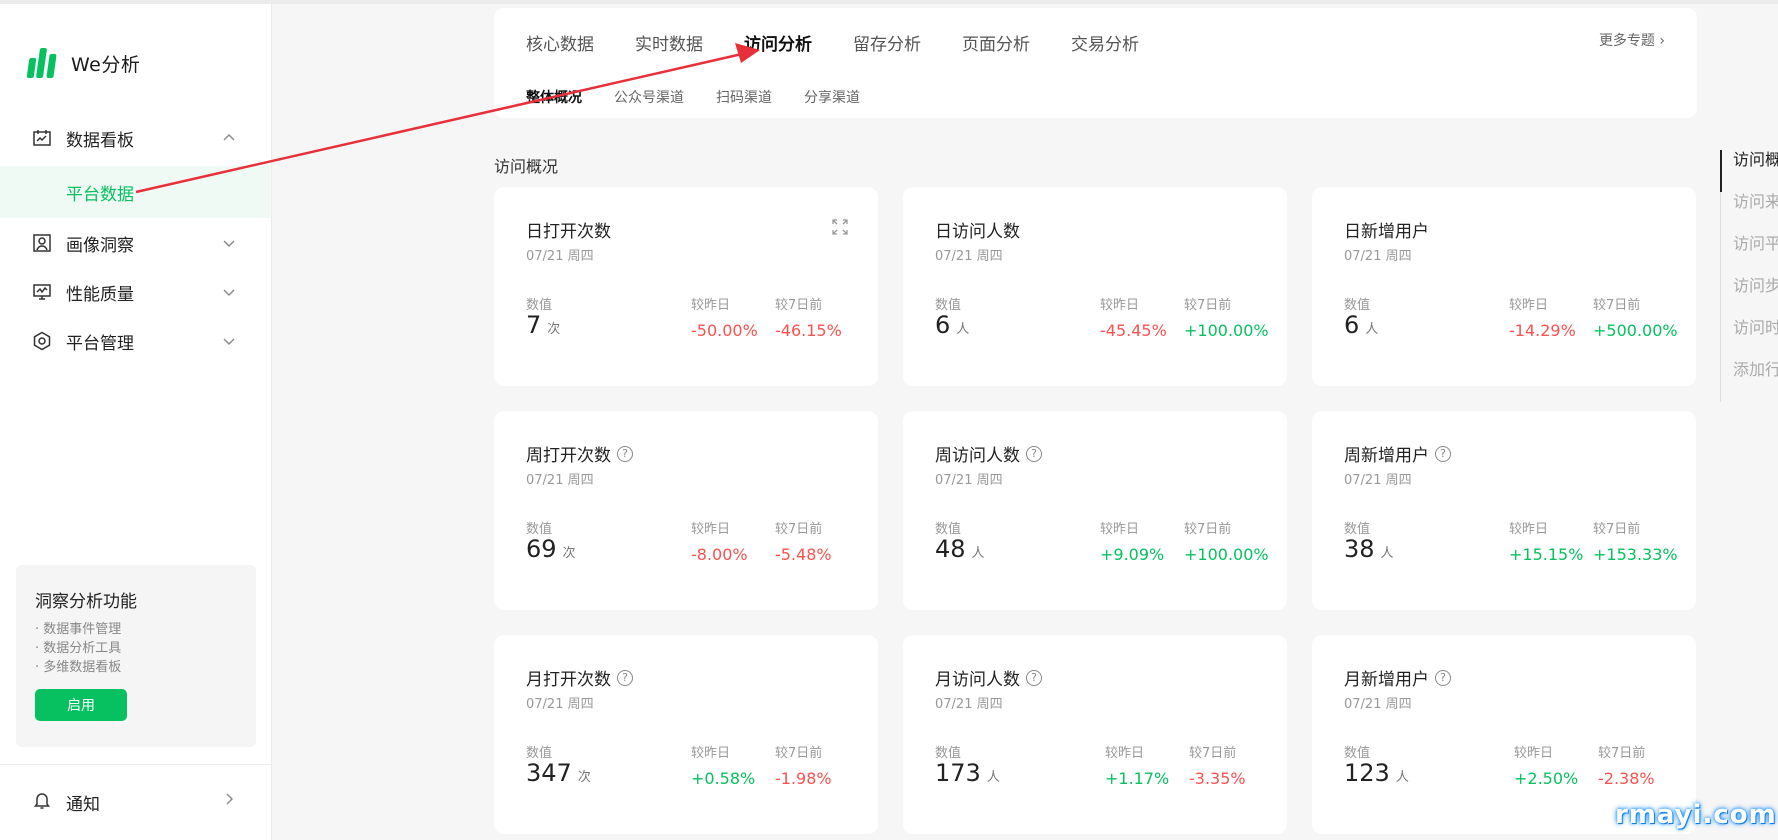 Image resolution: width=1778 pixels, height=840 pixels. I want to click on sidebar-divider, so click(135, 764).